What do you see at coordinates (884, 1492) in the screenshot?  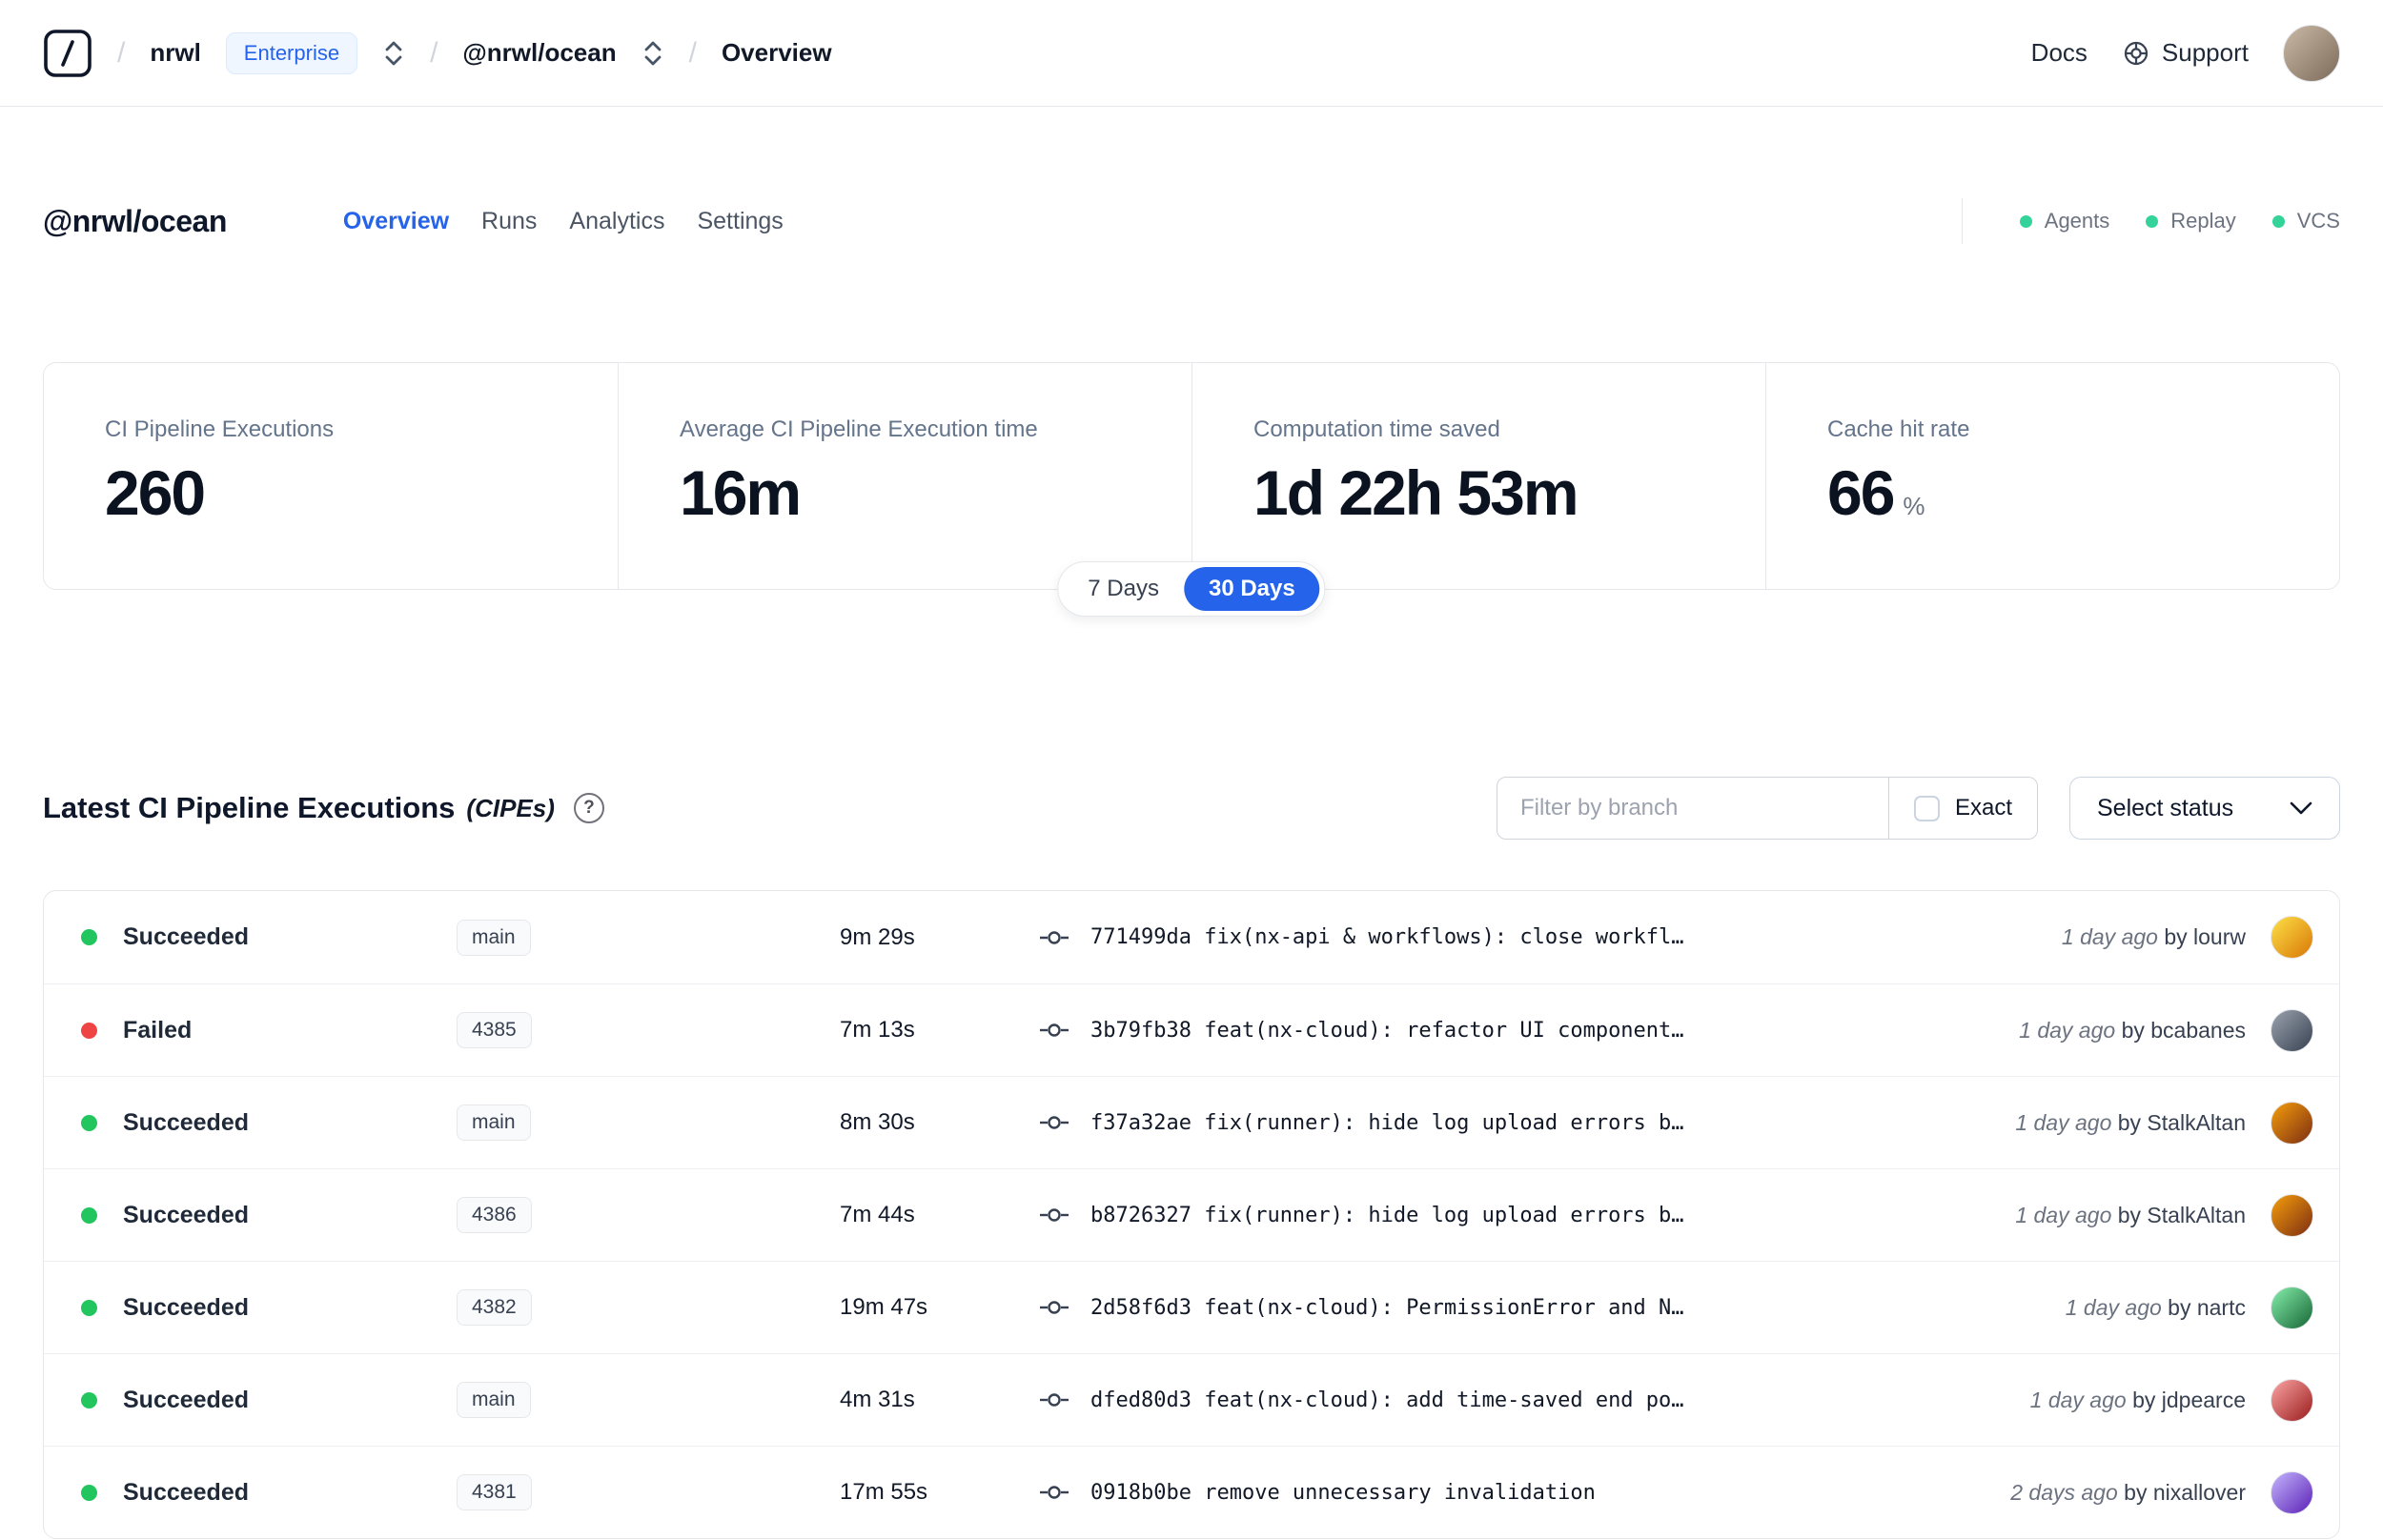 I see `duration: 17m 55s` at bounding box center [884, 1492].